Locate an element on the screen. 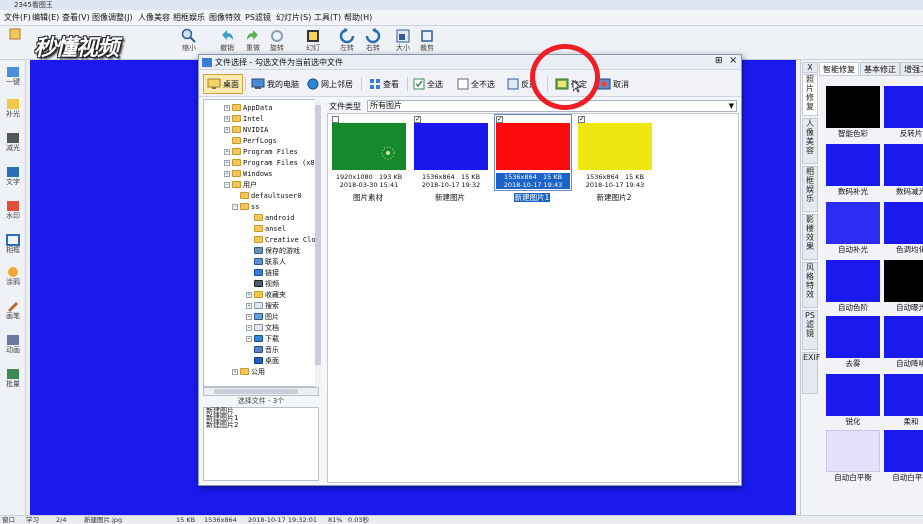 Image resolution: width=923 pixels, height=524 pixels. tree-item: 联系人 is located at coordinates (270, 261).